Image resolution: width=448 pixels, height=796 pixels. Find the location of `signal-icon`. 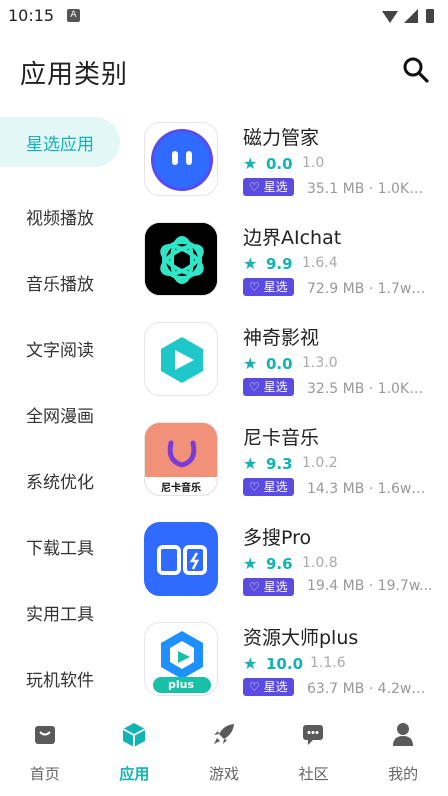

signal-icon is located at coordinates (411, 16).